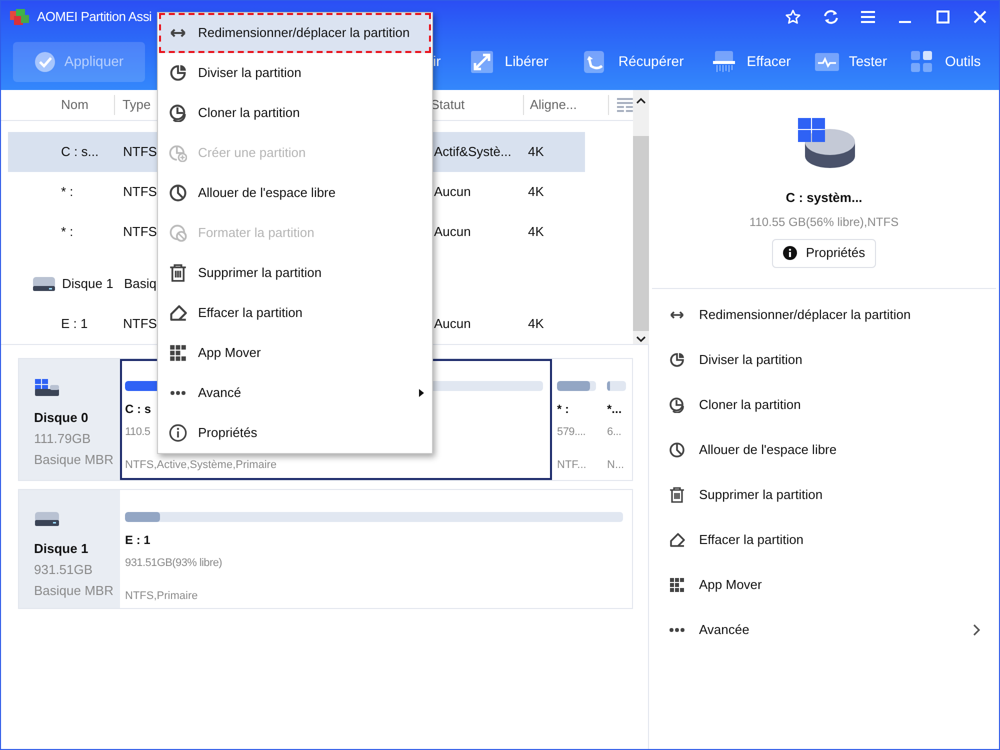 Image resolution: width=1000 pixels, height=750 pixels. Describe the element at coordinates (824, 222) in the screenshot. I see `partition-info: 110.55 GB(56% libre),NTFS` at that location.